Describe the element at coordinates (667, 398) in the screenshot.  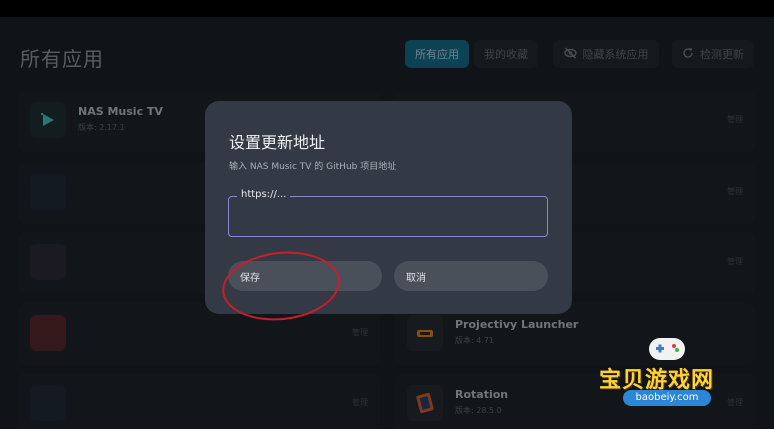
I see `watermark-url: baobeiy.com` at that location.